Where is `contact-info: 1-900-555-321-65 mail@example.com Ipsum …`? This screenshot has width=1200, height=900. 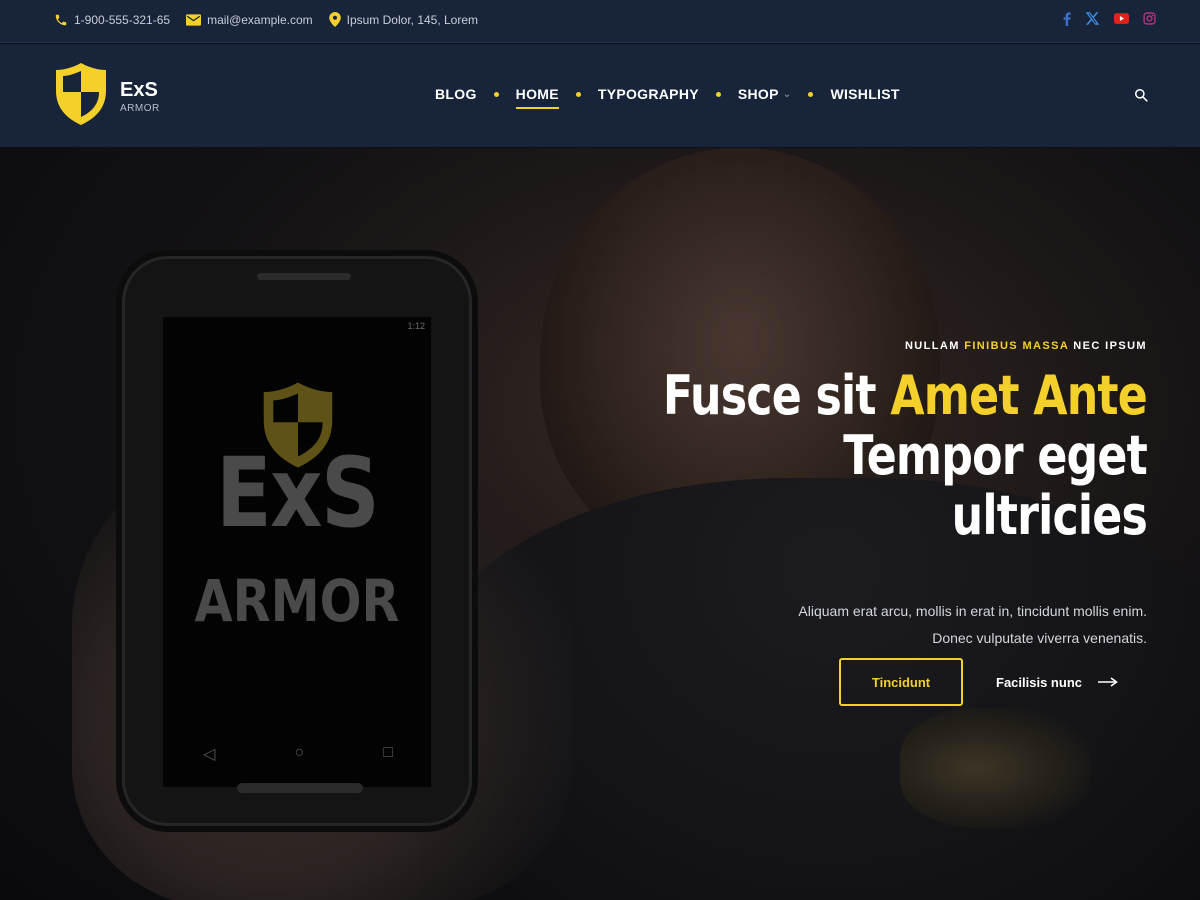 contact-info: 1-900-555-321-65 mail@example.com Ipsum … is located at coordinates (266, 19).